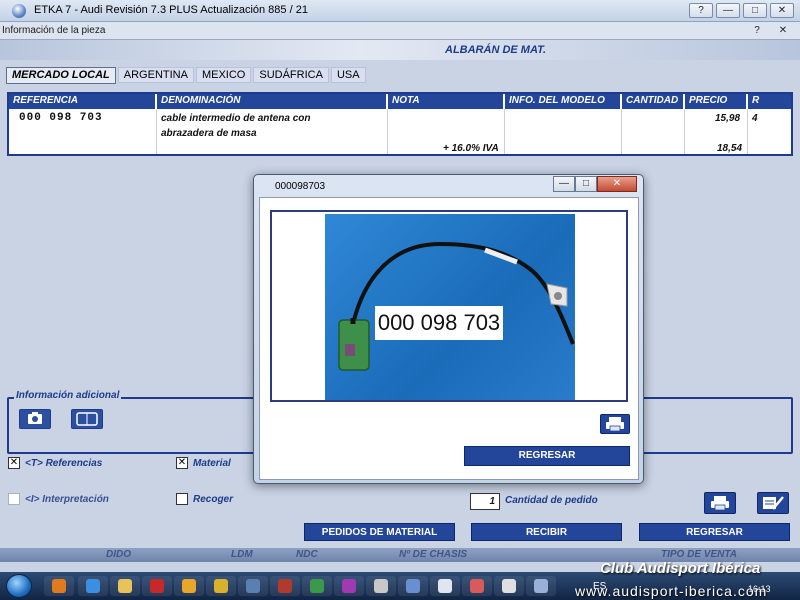 The width and height of the screenshot is (800, 600). Describe the element at coordinates (54, 30) in the screenshot. I see `part-info-title: Información de la pieza` at that location.